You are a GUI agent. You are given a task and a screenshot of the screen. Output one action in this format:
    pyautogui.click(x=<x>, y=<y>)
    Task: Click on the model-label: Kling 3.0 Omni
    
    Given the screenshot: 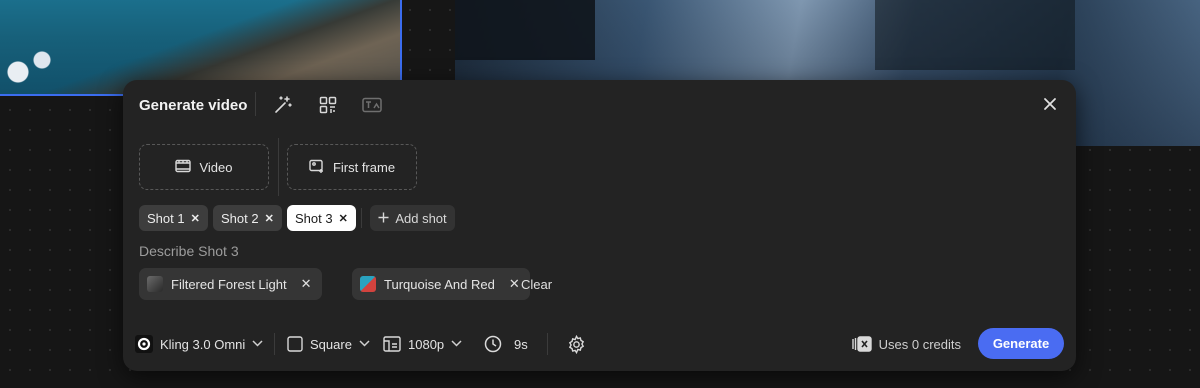 What is the action you would take?
    pyautogui.click(x=203, y=344)
    